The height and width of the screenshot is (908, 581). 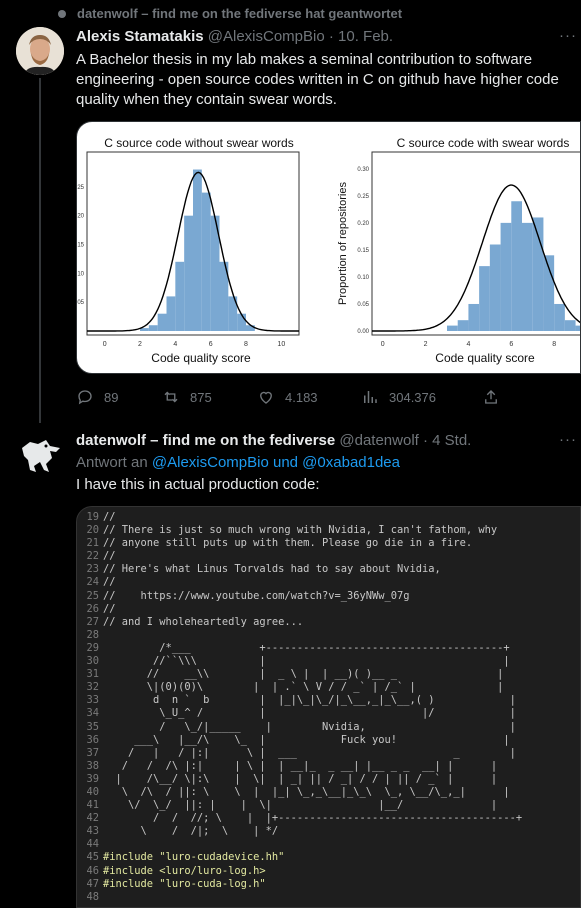 I want to click on handle-date: @datenwolf · 4 Std., so click(x=405, y=440).